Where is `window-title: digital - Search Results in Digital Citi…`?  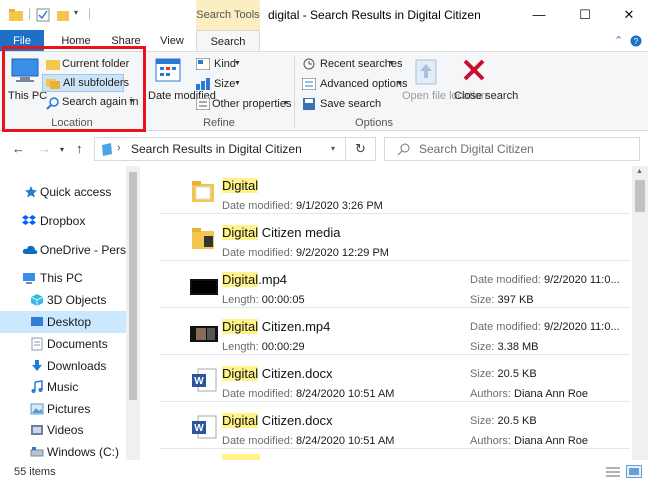
window-title: digital - Search Results in Digital Citi… is located at coordinates (374, 15).